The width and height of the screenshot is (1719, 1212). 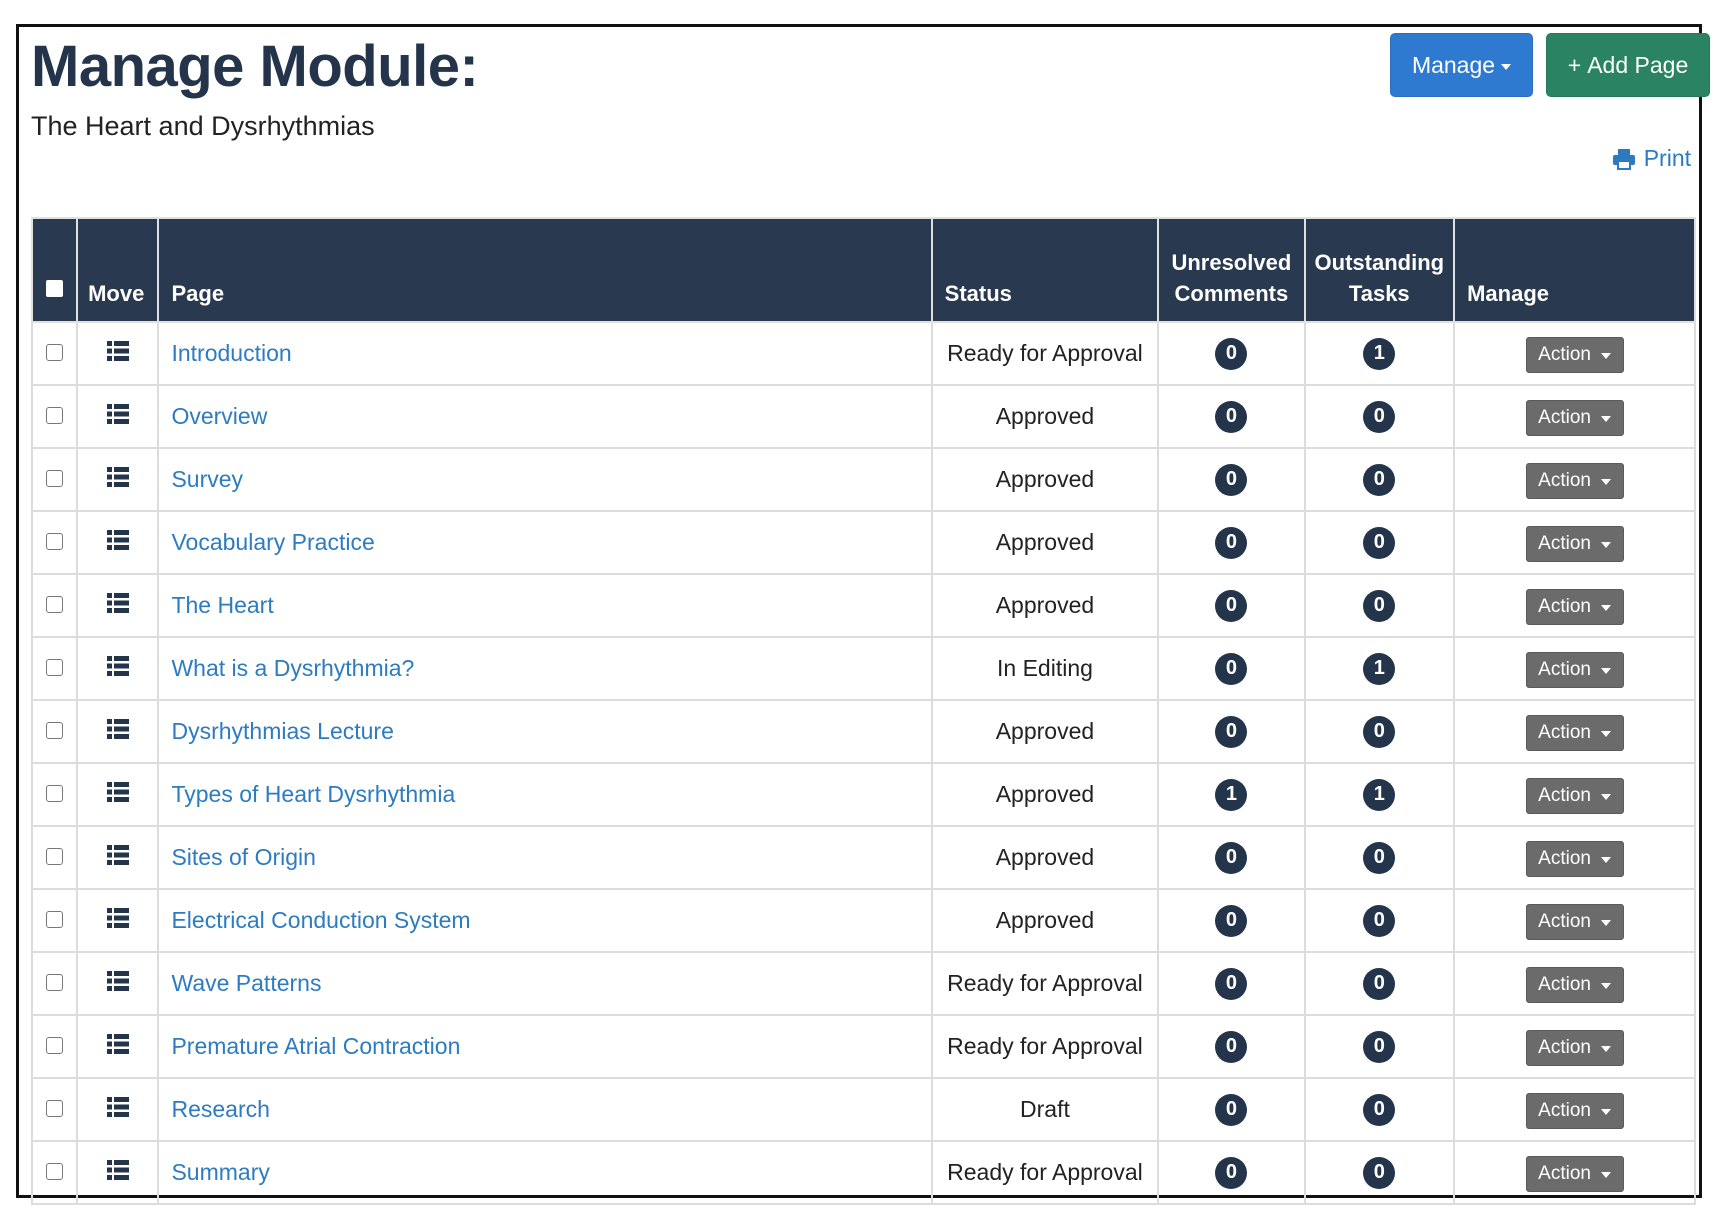 I want to click on page-link: Survey, so click(x=207, y=479).